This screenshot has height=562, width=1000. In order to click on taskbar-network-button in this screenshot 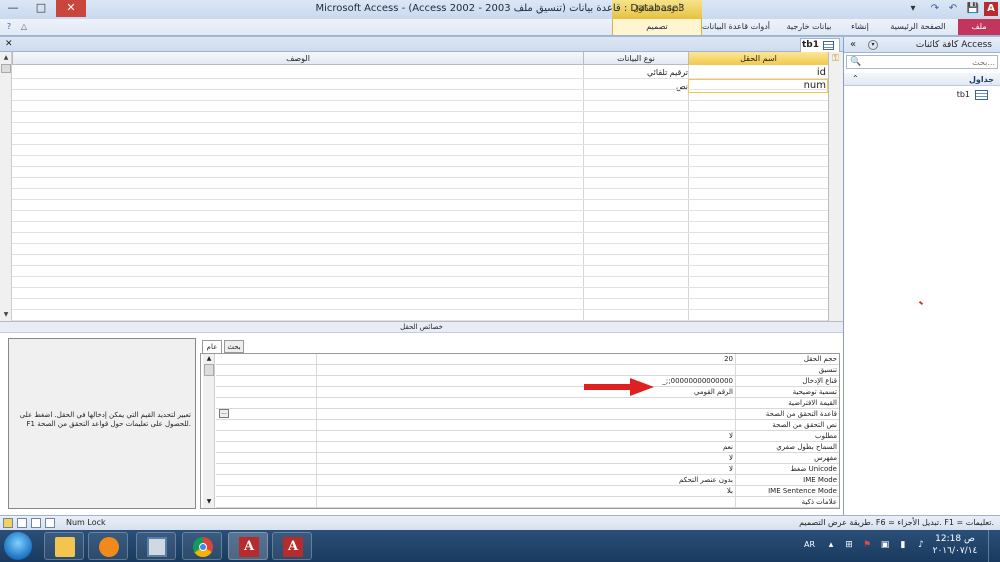, I will do `click(156, 546)`.